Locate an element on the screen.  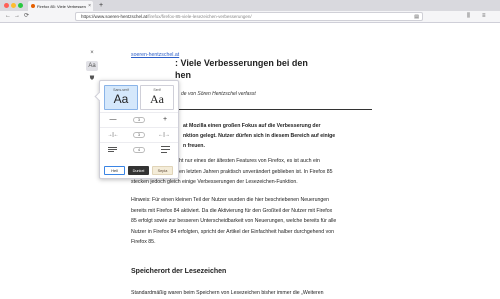
divider is located at coordinates (275, 109).